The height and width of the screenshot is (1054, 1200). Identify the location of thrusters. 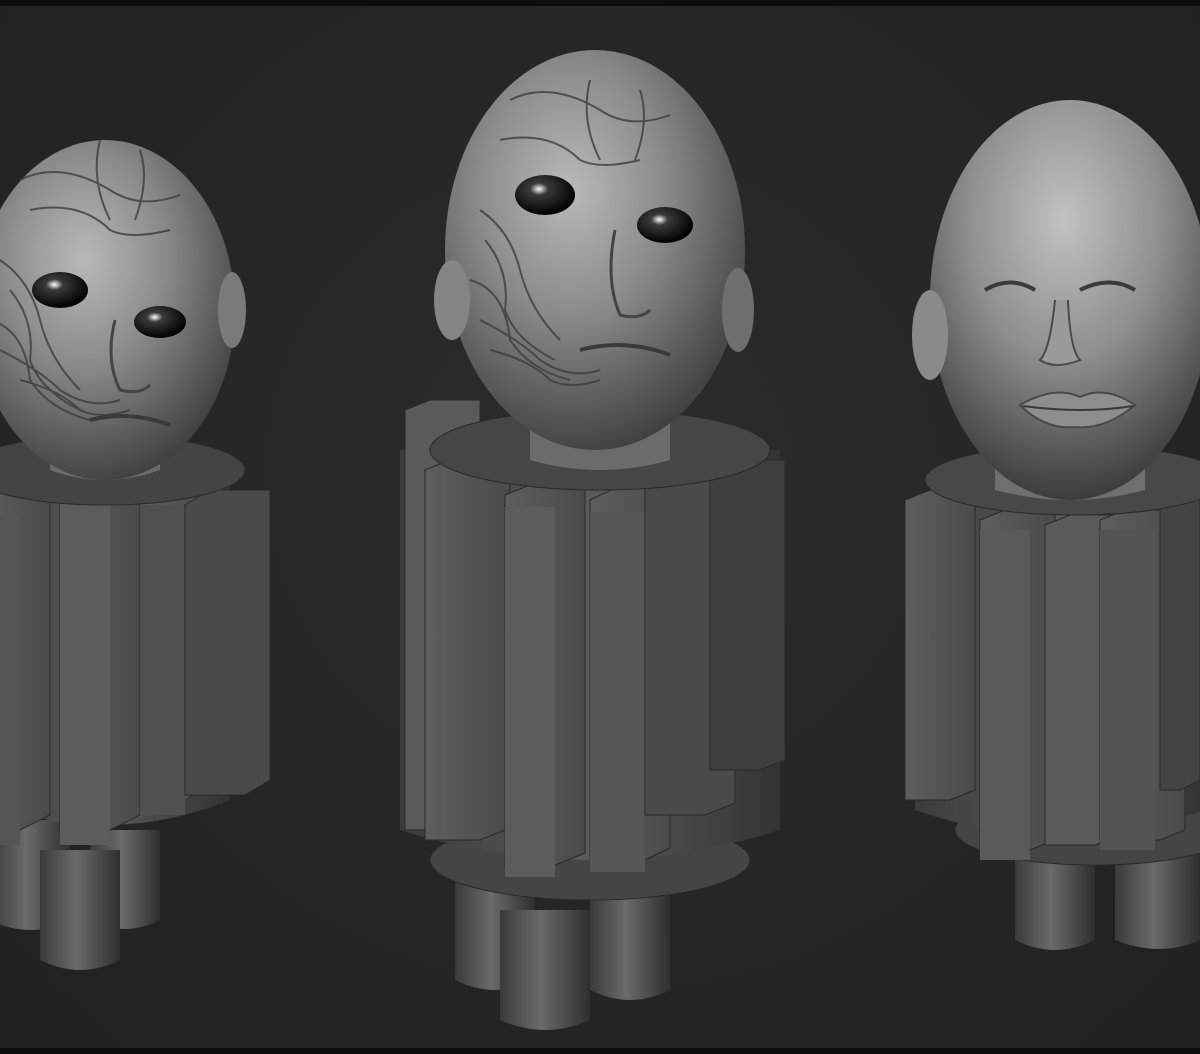
(562, 955).